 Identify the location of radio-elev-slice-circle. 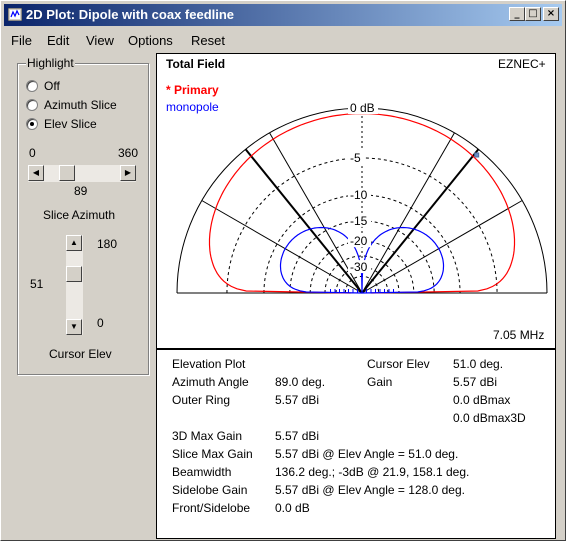
(32, 124).